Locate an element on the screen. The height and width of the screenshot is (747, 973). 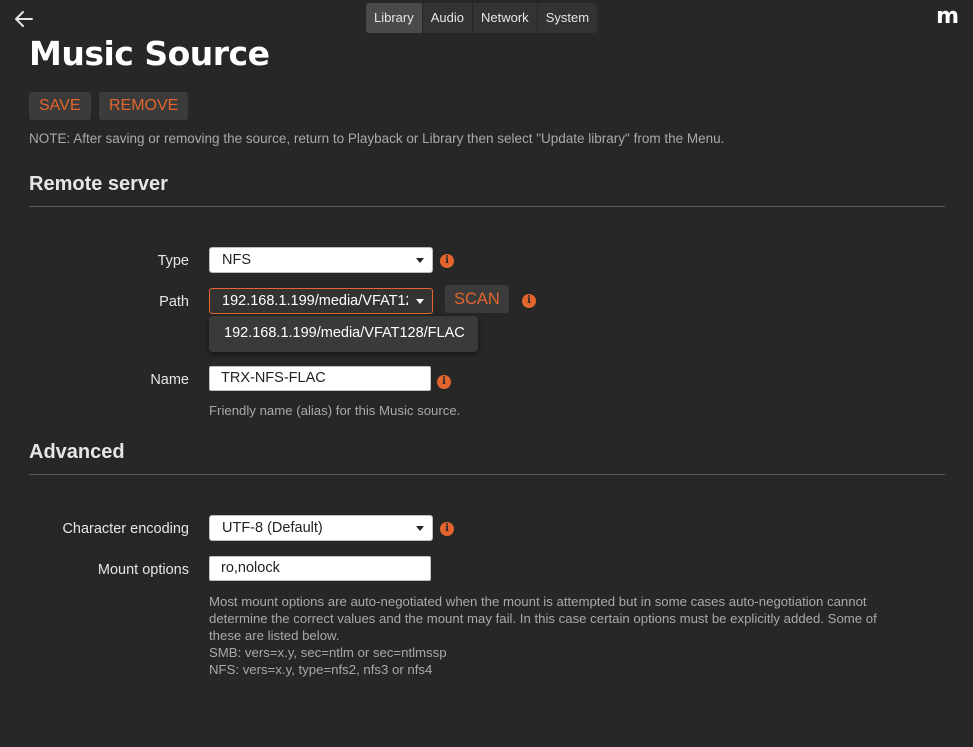
remove-button: REMOVE is located at coordinates (144, 106).